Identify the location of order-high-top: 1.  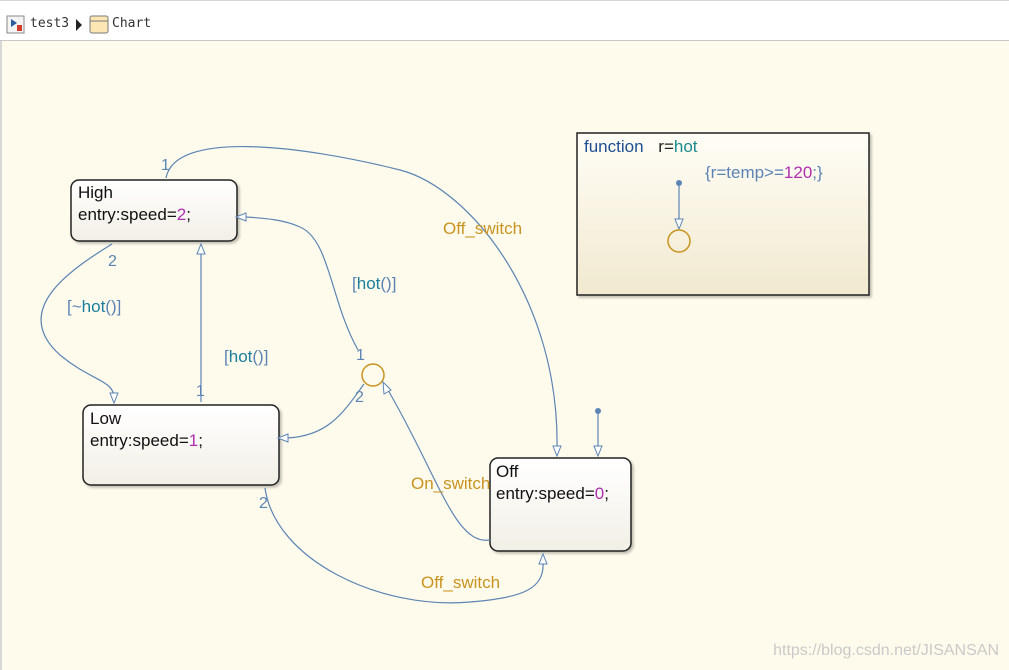
(165, 165).